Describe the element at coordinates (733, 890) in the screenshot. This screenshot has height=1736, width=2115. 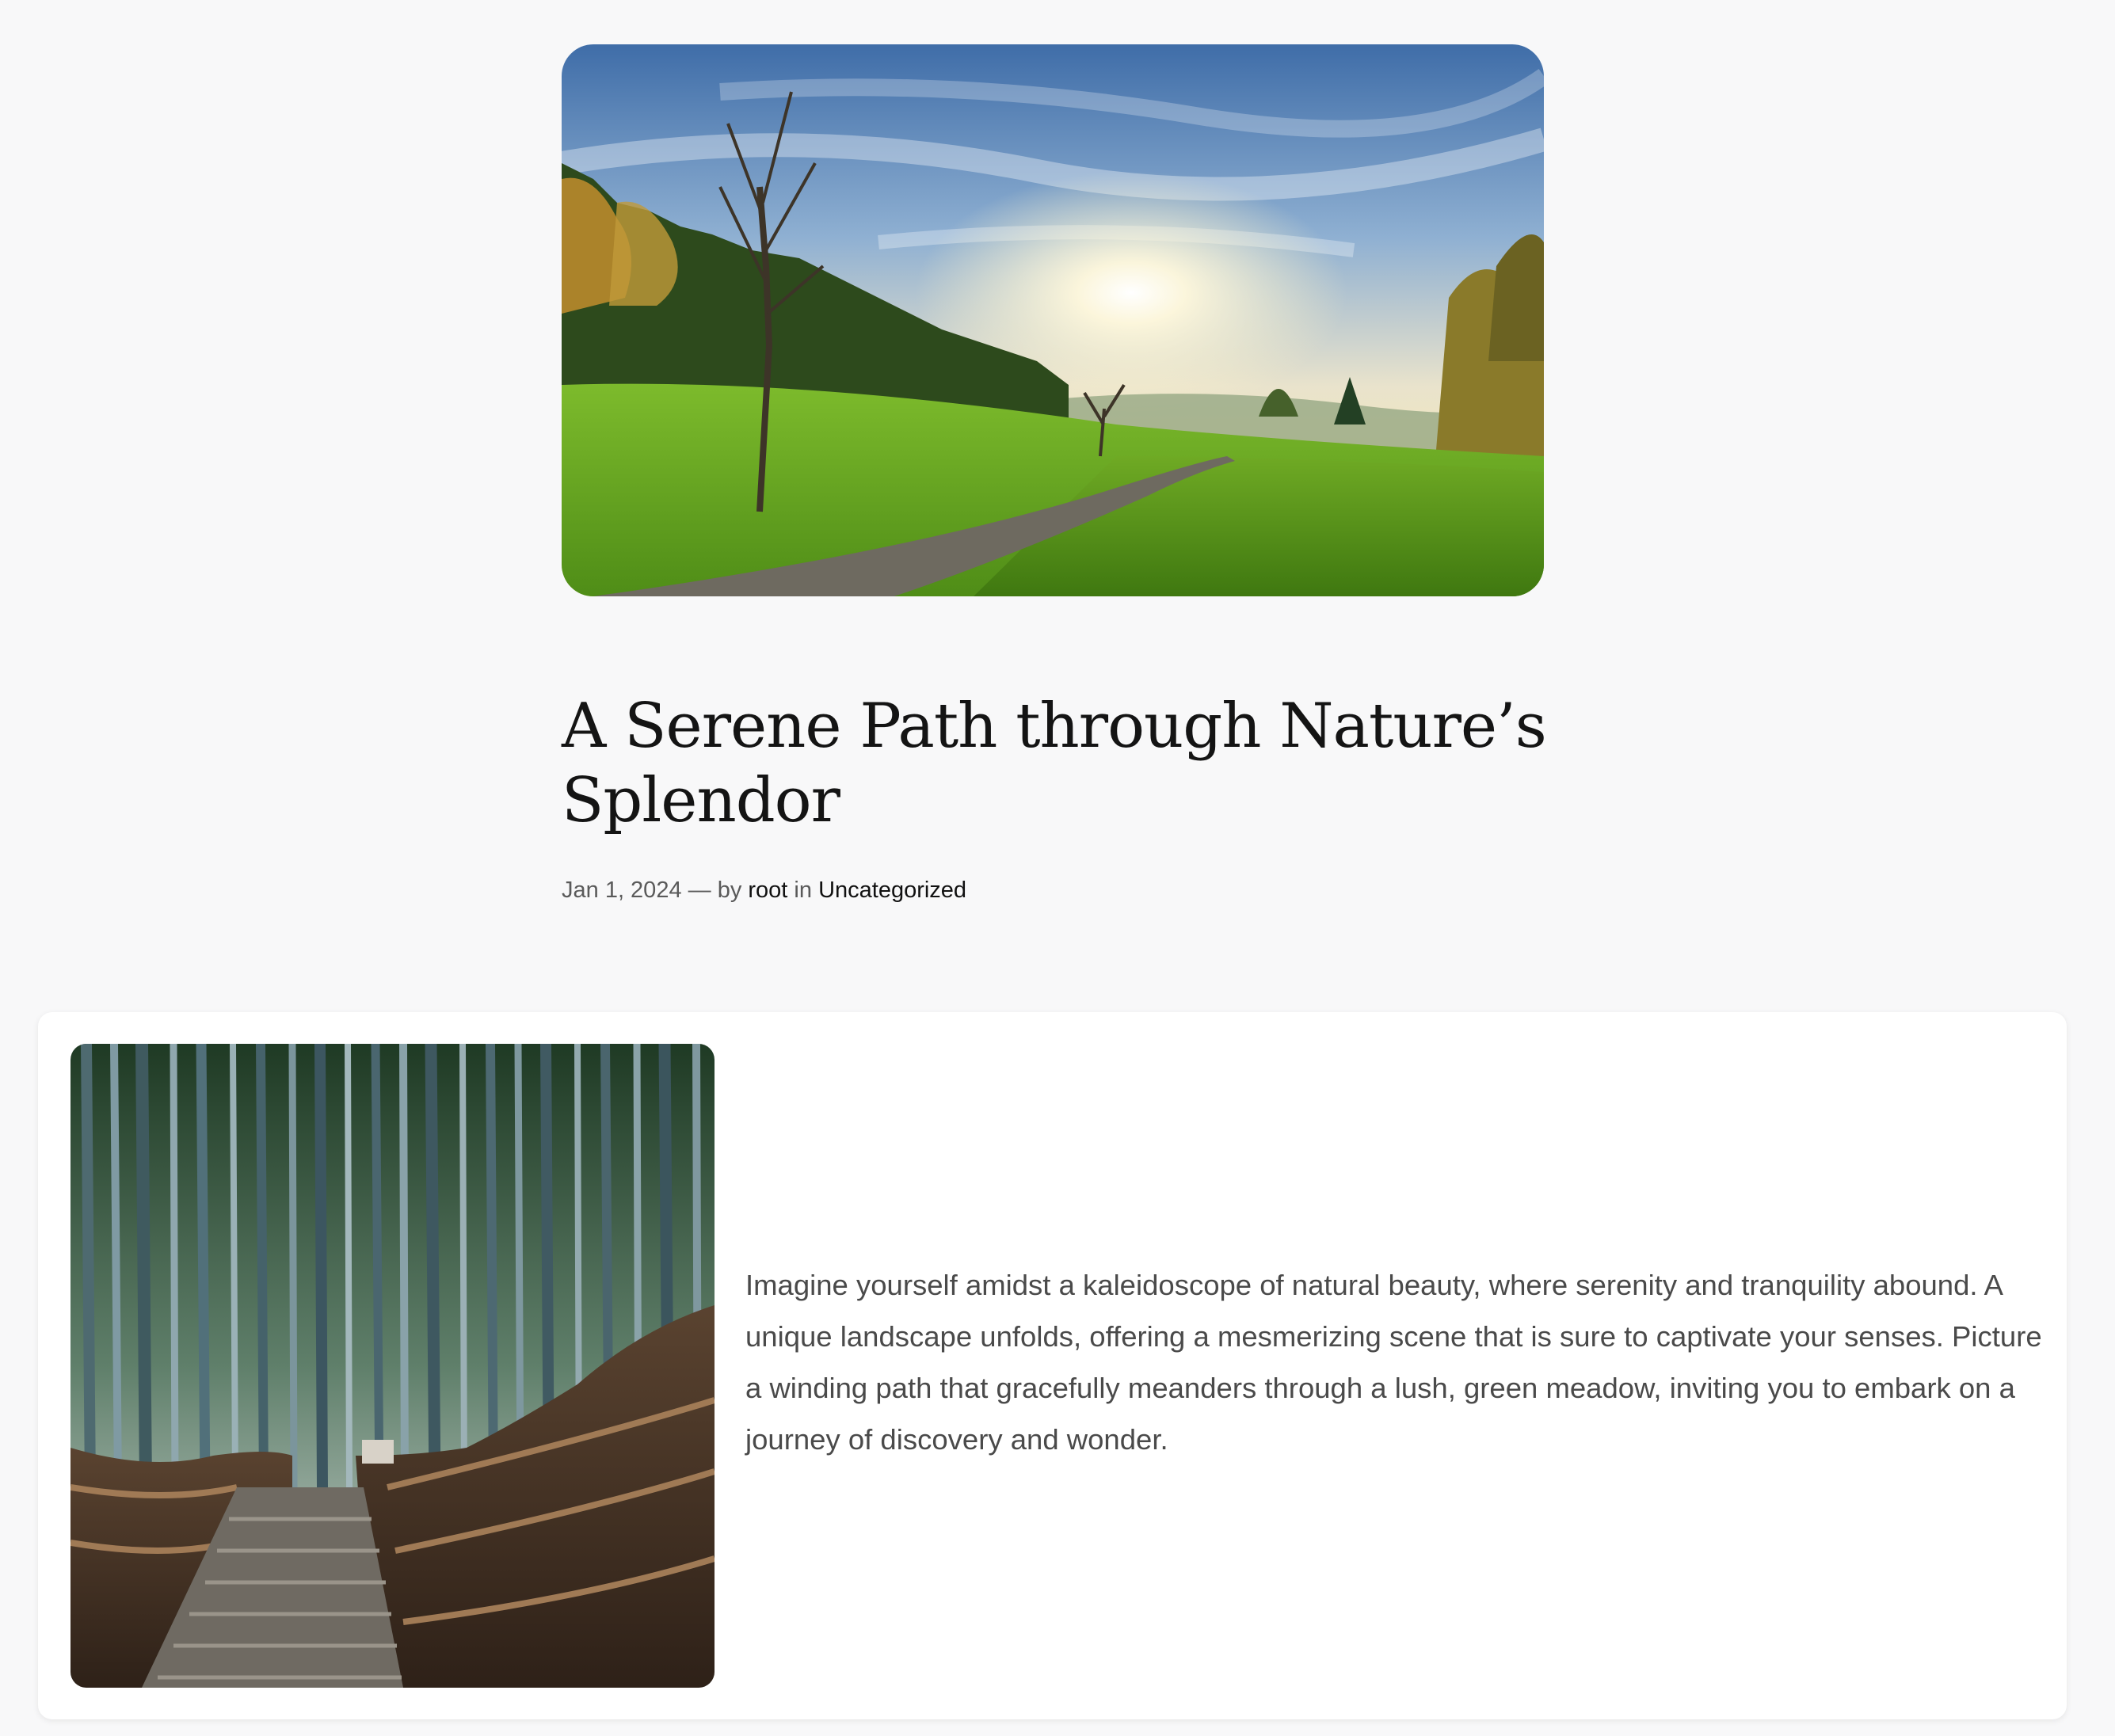
I see `meta-by-label: by` at that location.